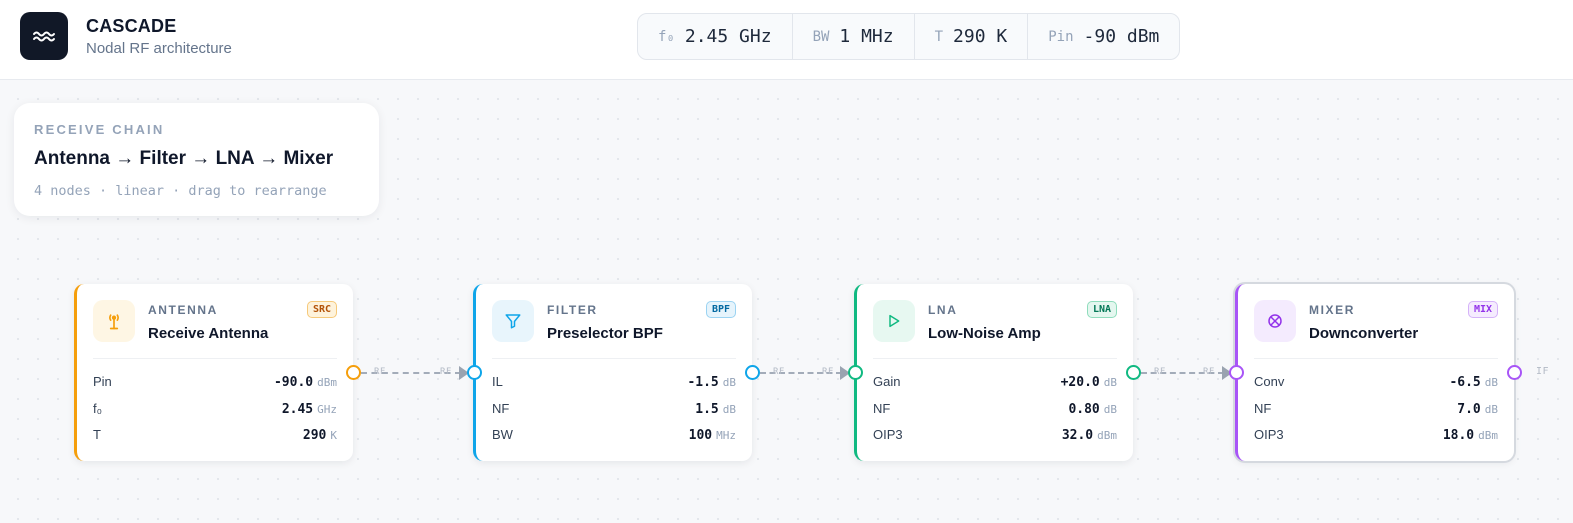 This screenshot has width=1573, height=523. Describe the element at coordinates (1376, 413) in the screenshot. I see `node-param-row: NF 7.0 dB` at that location.